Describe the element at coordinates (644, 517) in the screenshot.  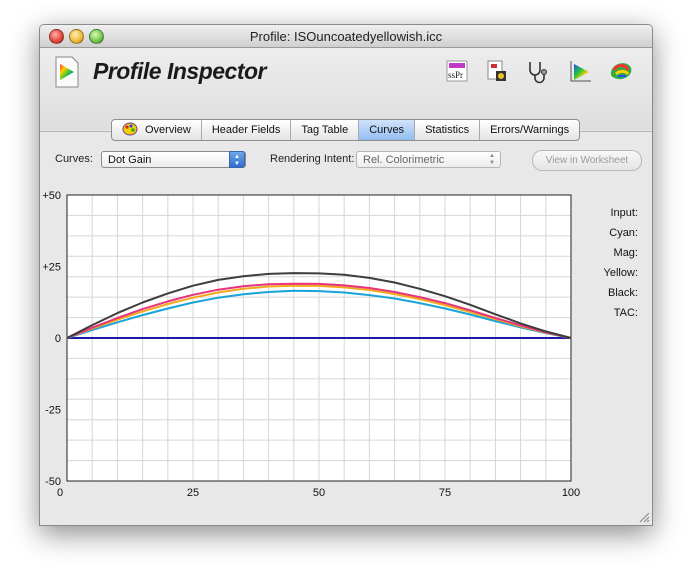
I see `resize-grip-icon` at that location.